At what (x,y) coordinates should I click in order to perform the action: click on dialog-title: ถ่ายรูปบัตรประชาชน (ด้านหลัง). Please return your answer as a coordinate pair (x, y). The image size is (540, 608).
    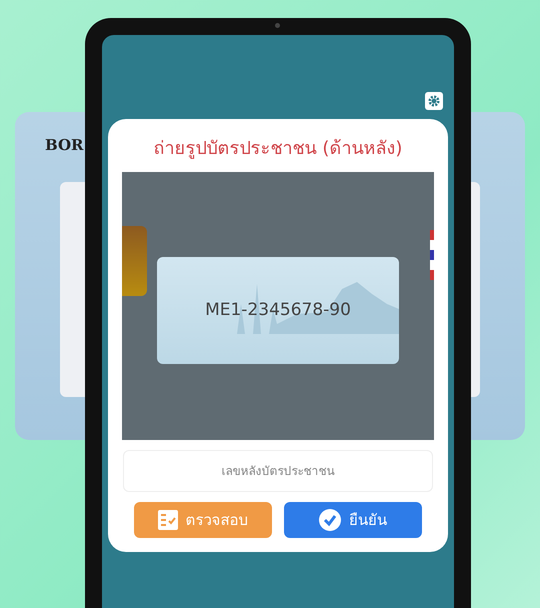
    Looking at the image, I should click on (278, 149).